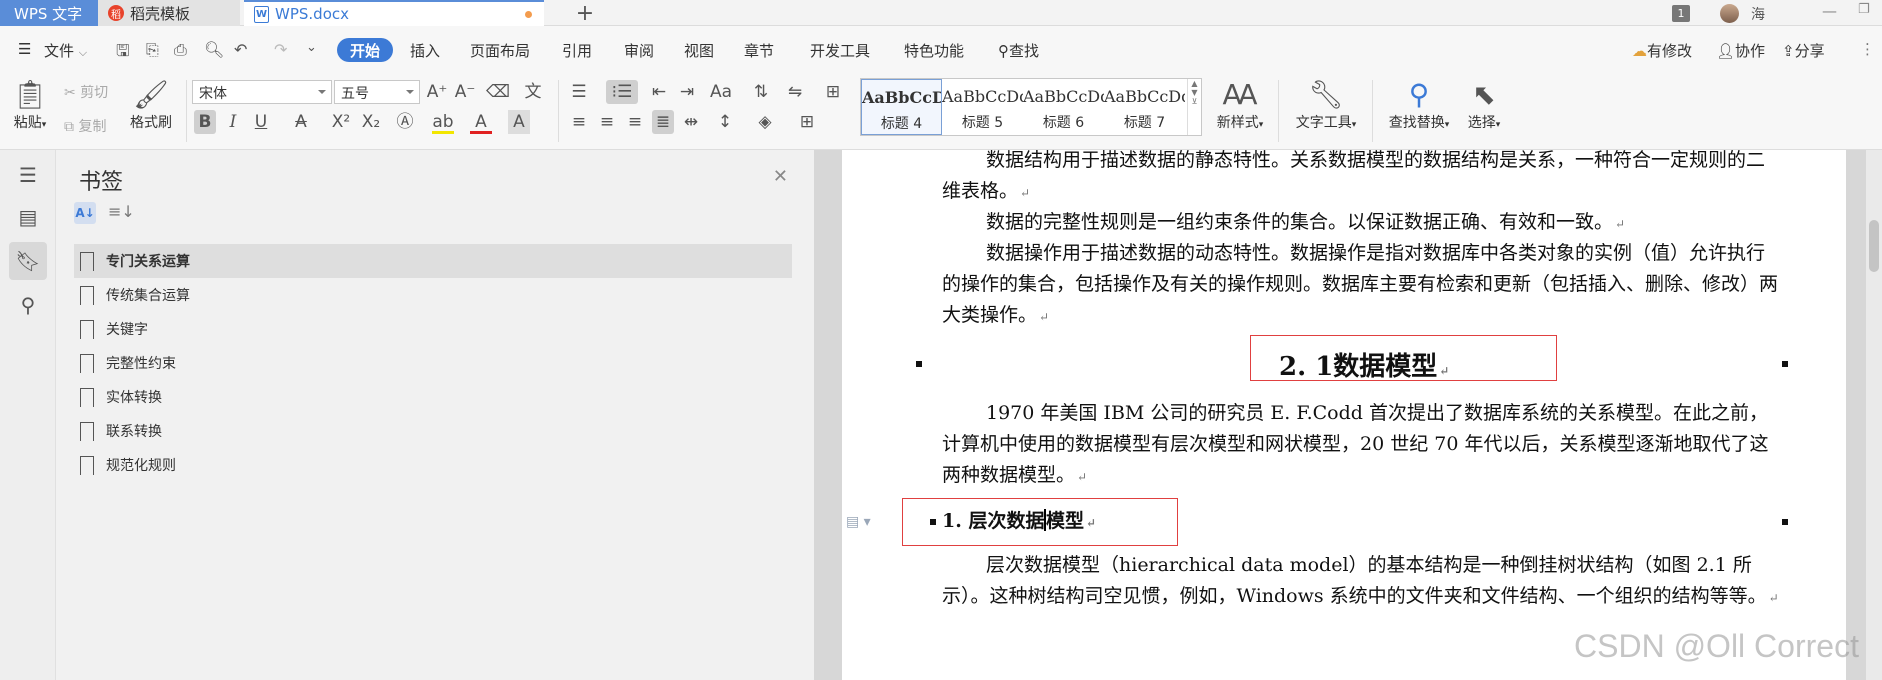 The height and width of the screenshot is (680, 1882). I want to click on bookmark-item: 完整性约束, so click(433, 363).